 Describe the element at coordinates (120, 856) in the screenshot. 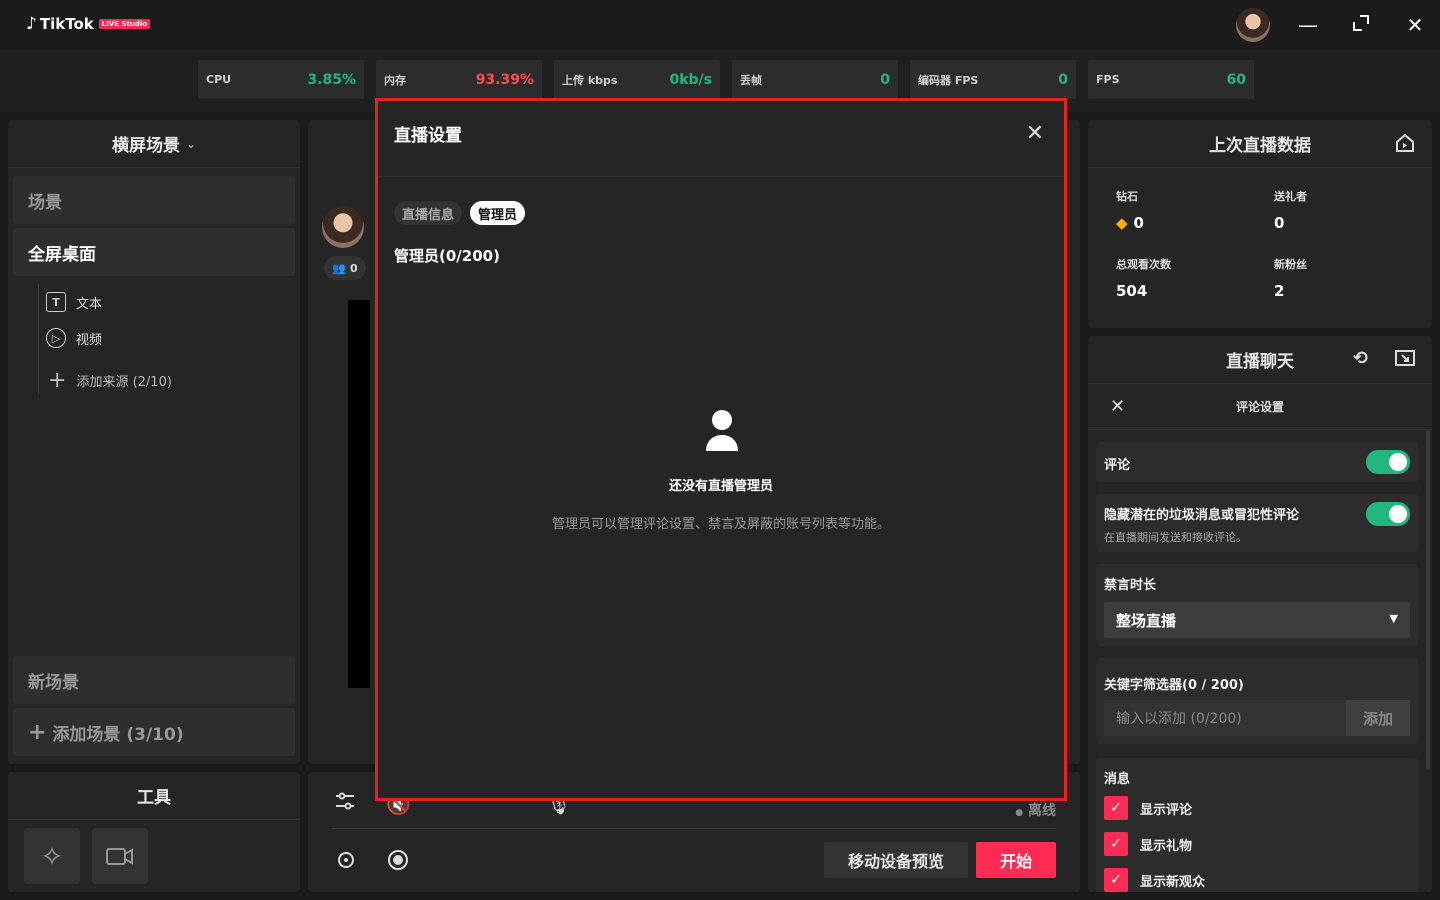

I see `camera-icon` at that location.